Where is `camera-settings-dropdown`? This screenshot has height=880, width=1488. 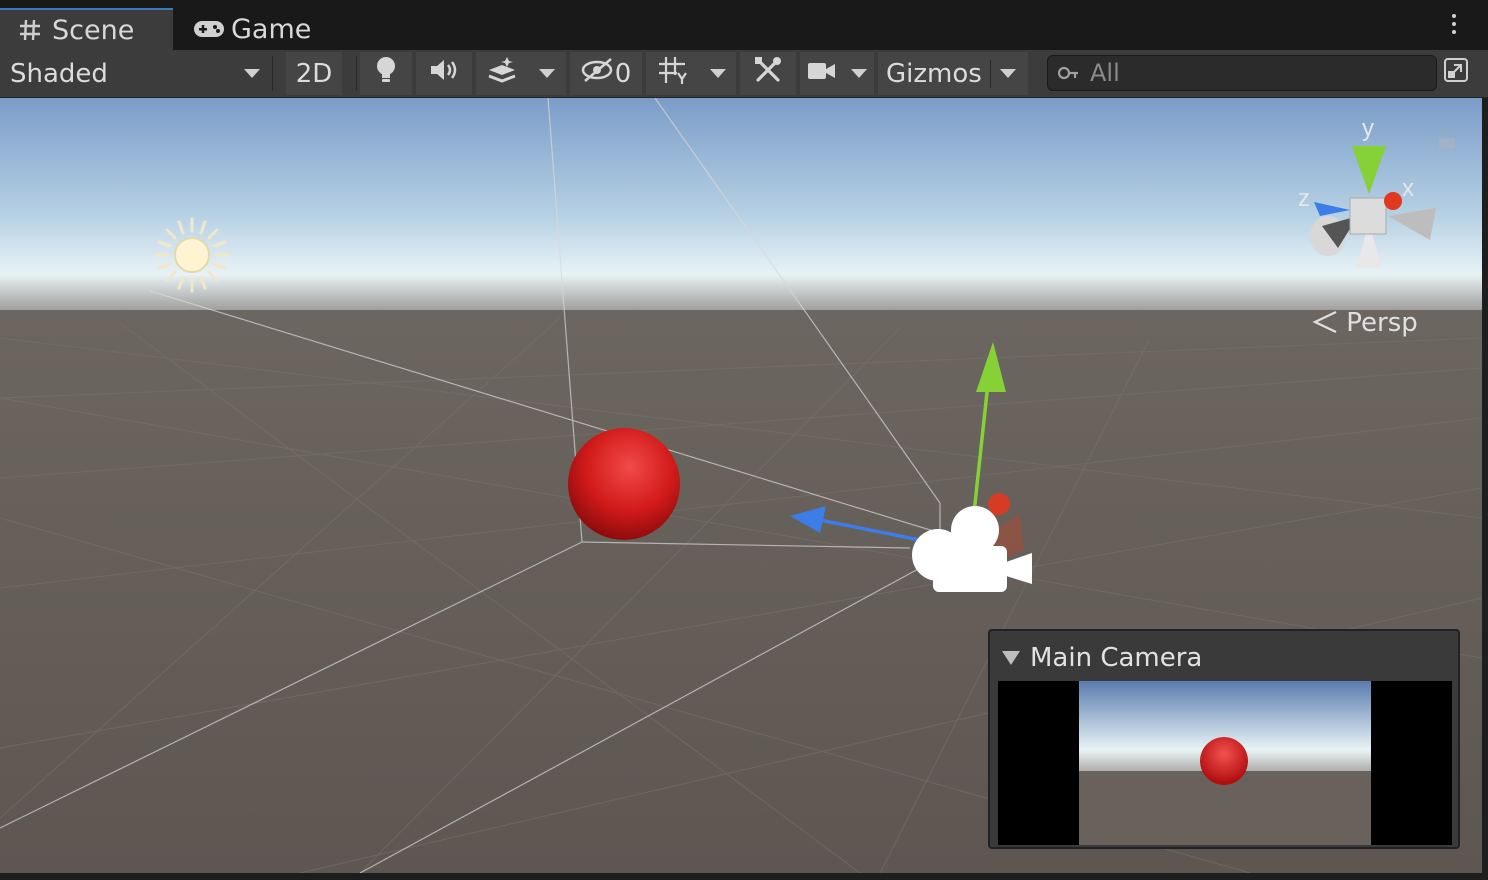 camera-settings-dropdown is located at coordinates (837, 73).